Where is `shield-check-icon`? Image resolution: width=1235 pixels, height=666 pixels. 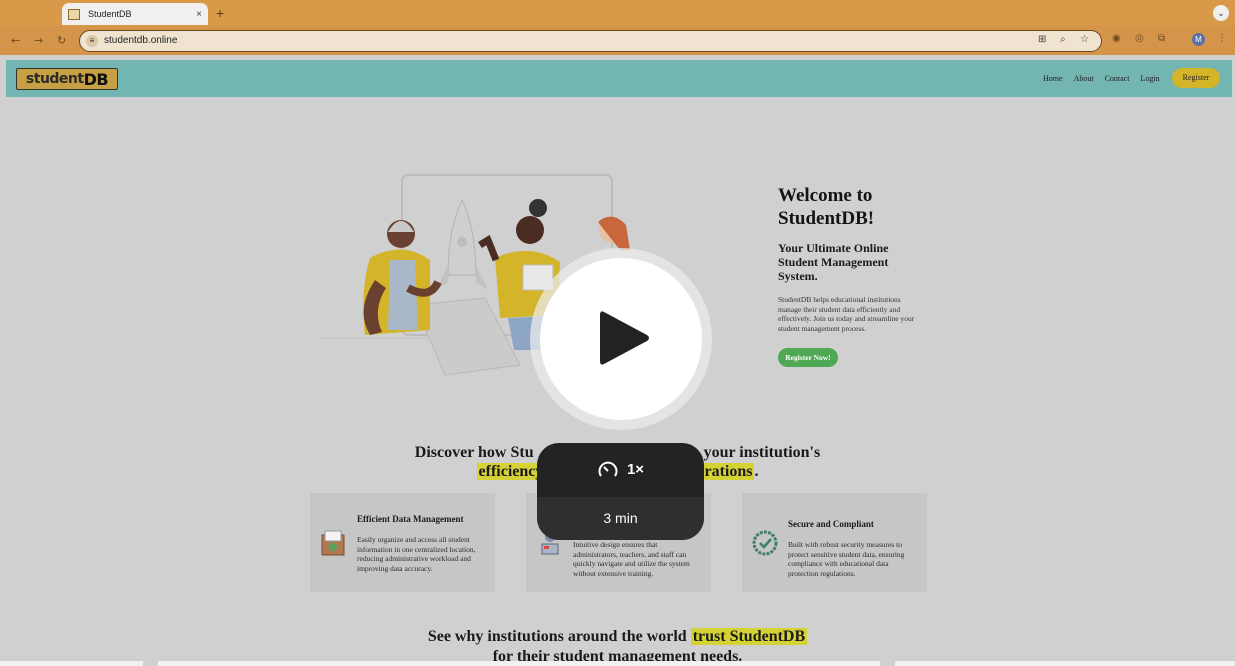 shield-check-icon is located at coordinates (765, 543).